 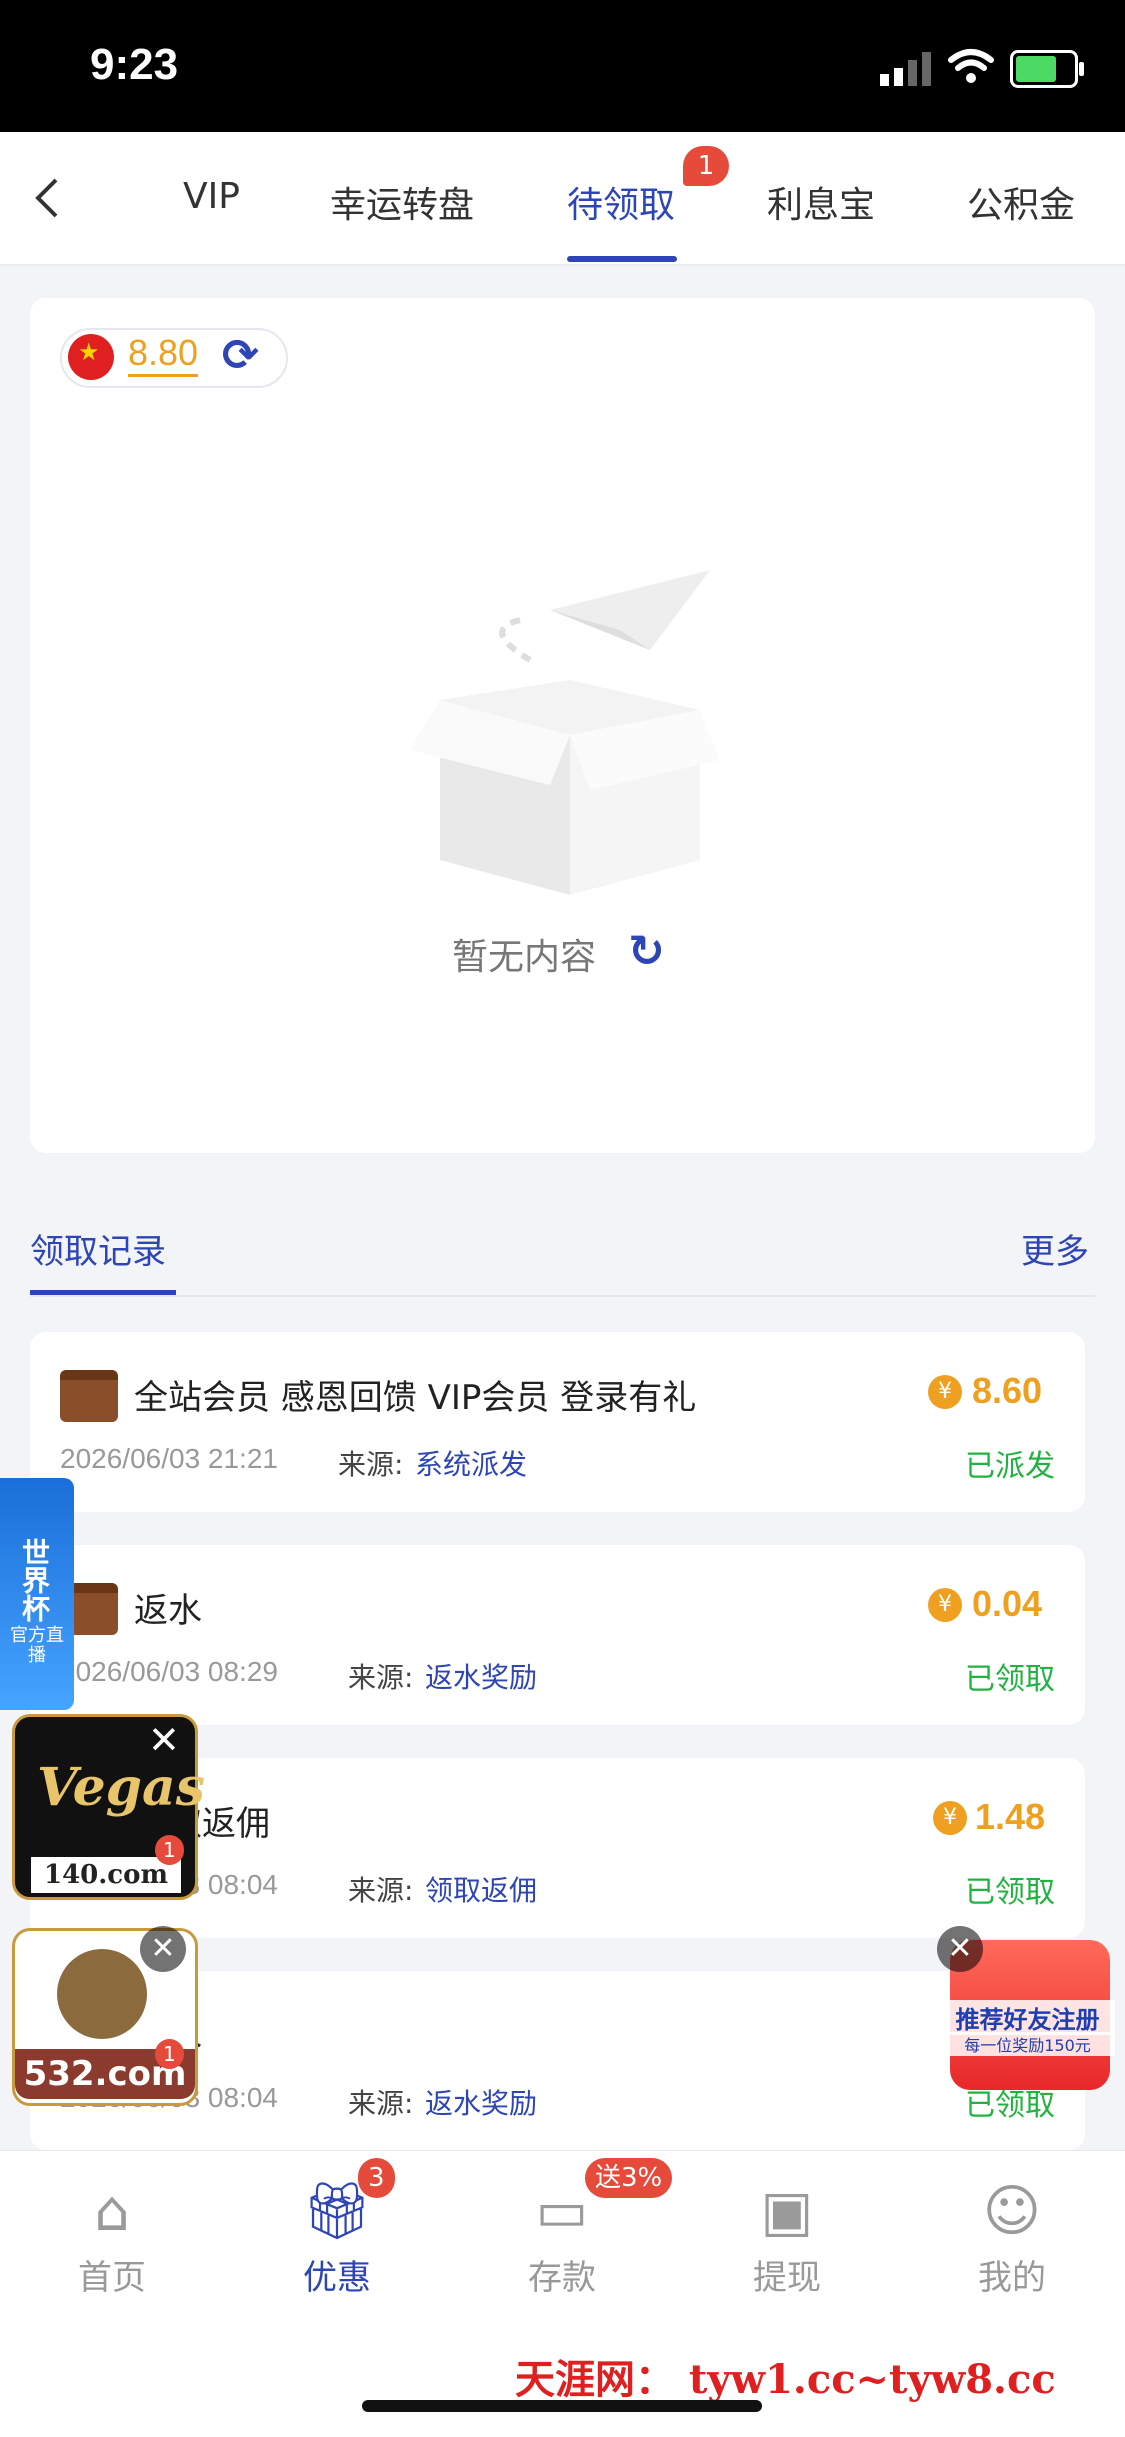 I want to click on deposit-bonus-badge: 送3%, so click(x=629, y=2178).